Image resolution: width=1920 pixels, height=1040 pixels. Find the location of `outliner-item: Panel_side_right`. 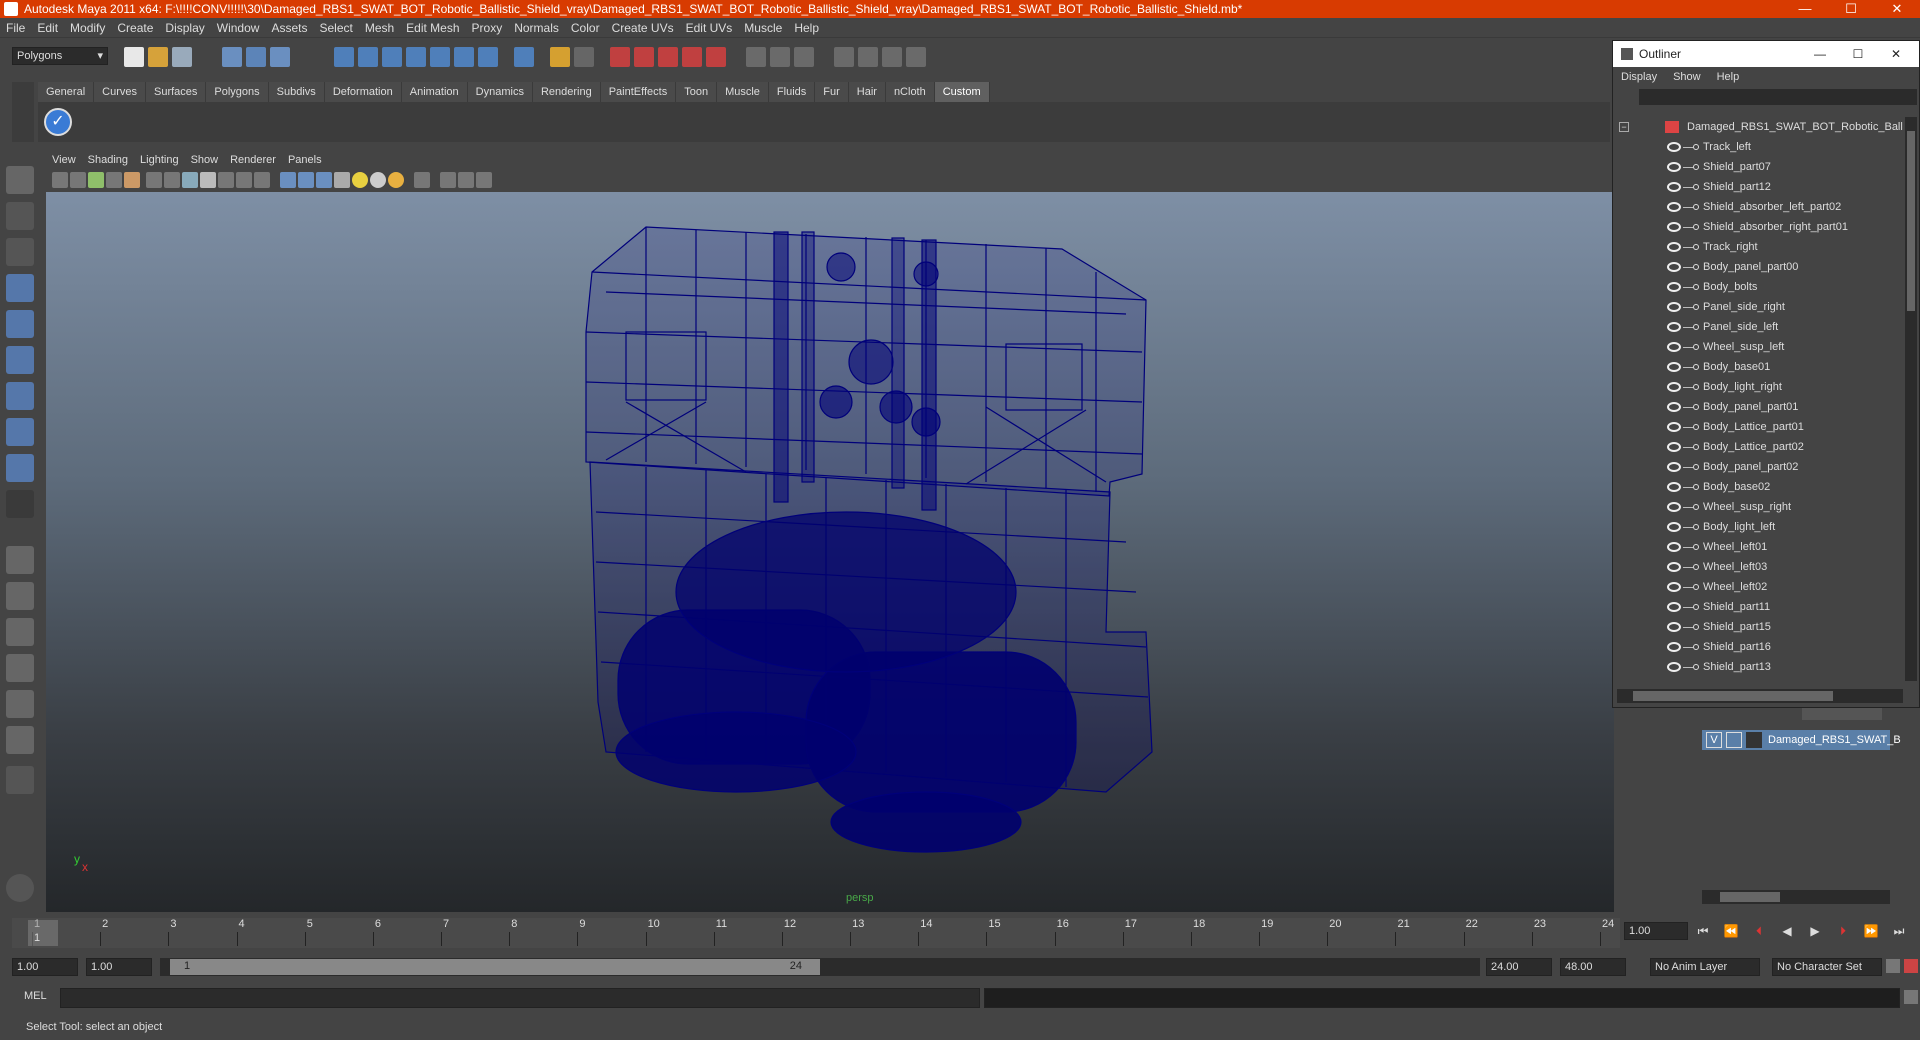

outliner-item: Panel_side_right is located at coordinates (1760, 307).